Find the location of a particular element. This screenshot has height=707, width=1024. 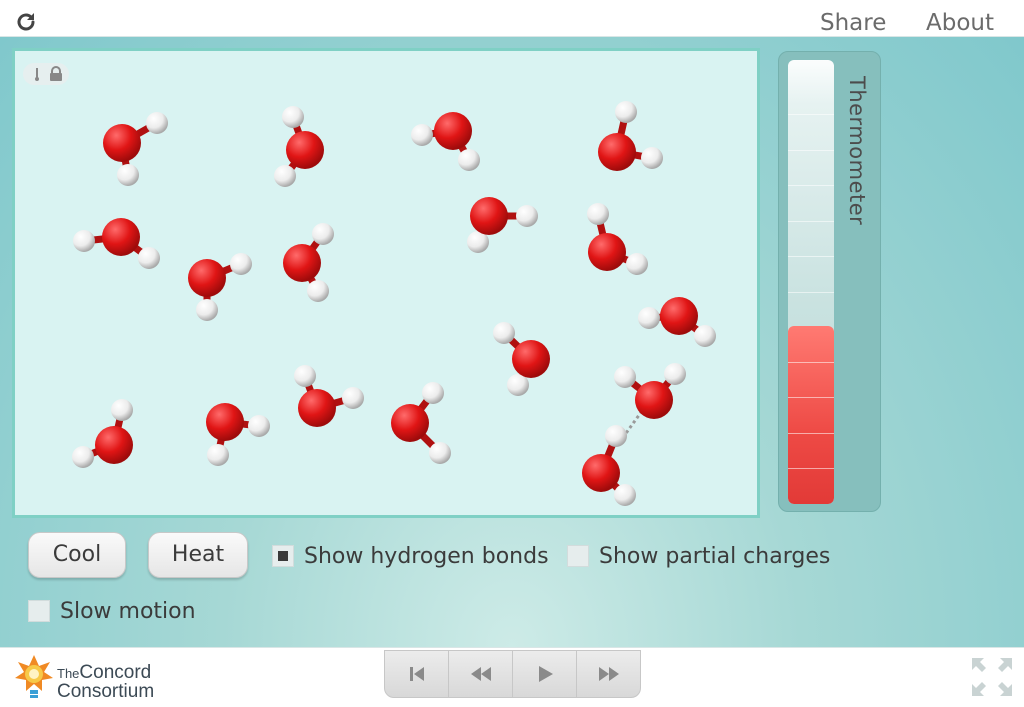

skip-to-start-icon is located at coordinates (416, 674).